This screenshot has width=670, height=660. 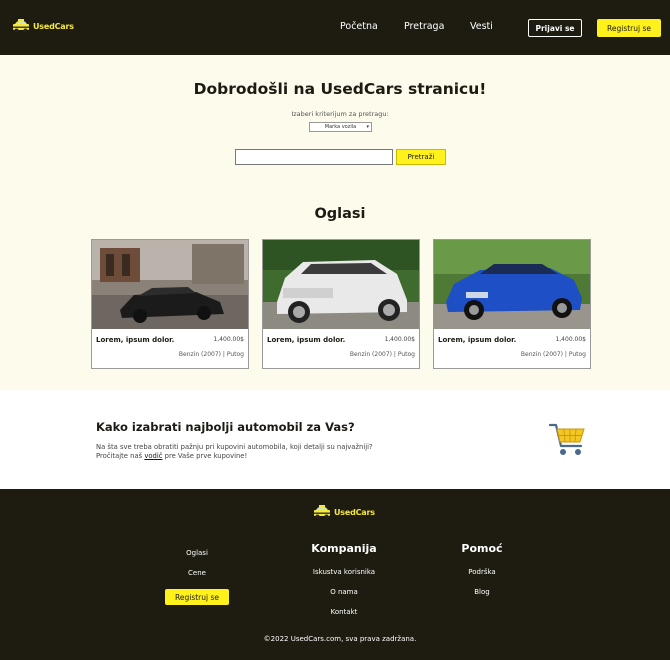 I want to click on footer-link-experiences: Iskustva korisnika, so click(x=344, y=572).